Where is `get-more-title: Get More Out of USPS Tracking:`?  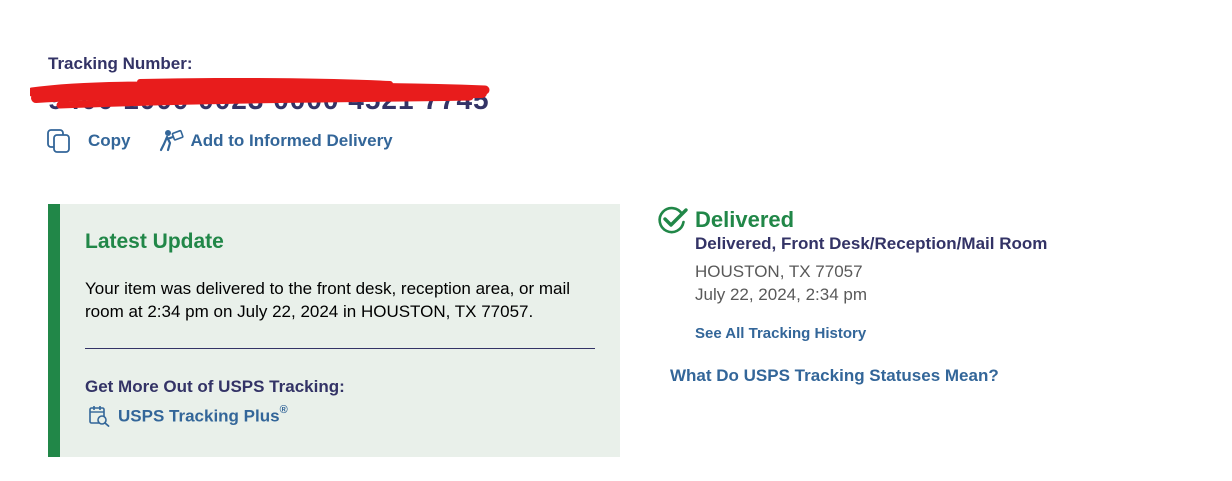 get-more-title: Get More Out of USPS Tracking: is located at coordinates (215, 386).